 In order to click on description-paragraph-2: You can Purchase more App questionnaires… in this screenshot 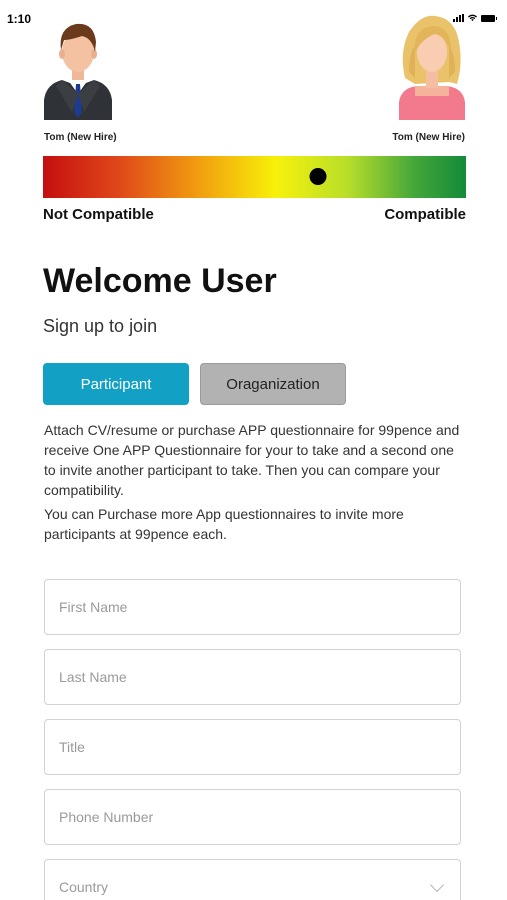, I will do `click(224, 524)`.